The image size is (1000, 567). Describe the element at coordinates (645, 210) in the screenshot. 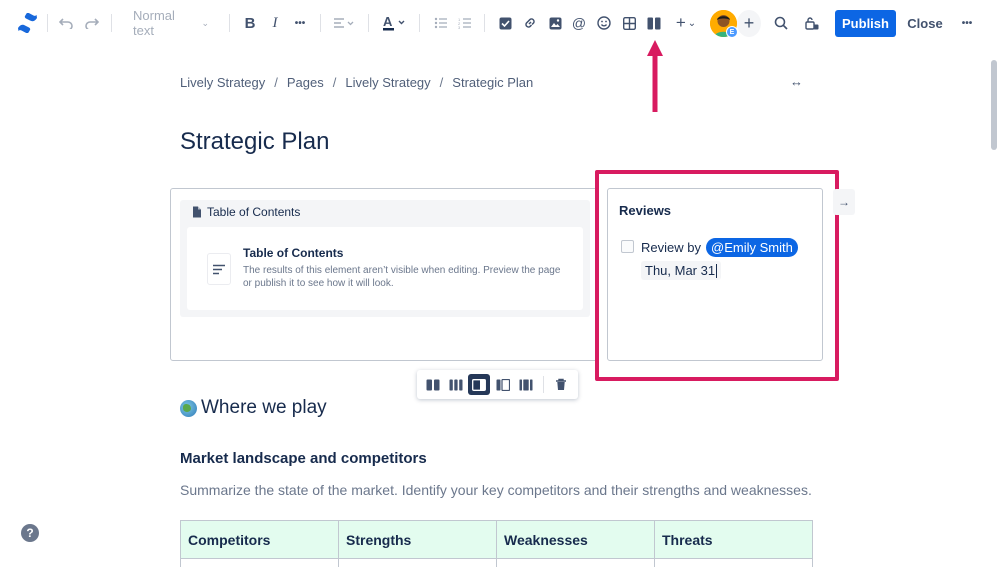

I see `reviews-heading: Reviews` at that location.